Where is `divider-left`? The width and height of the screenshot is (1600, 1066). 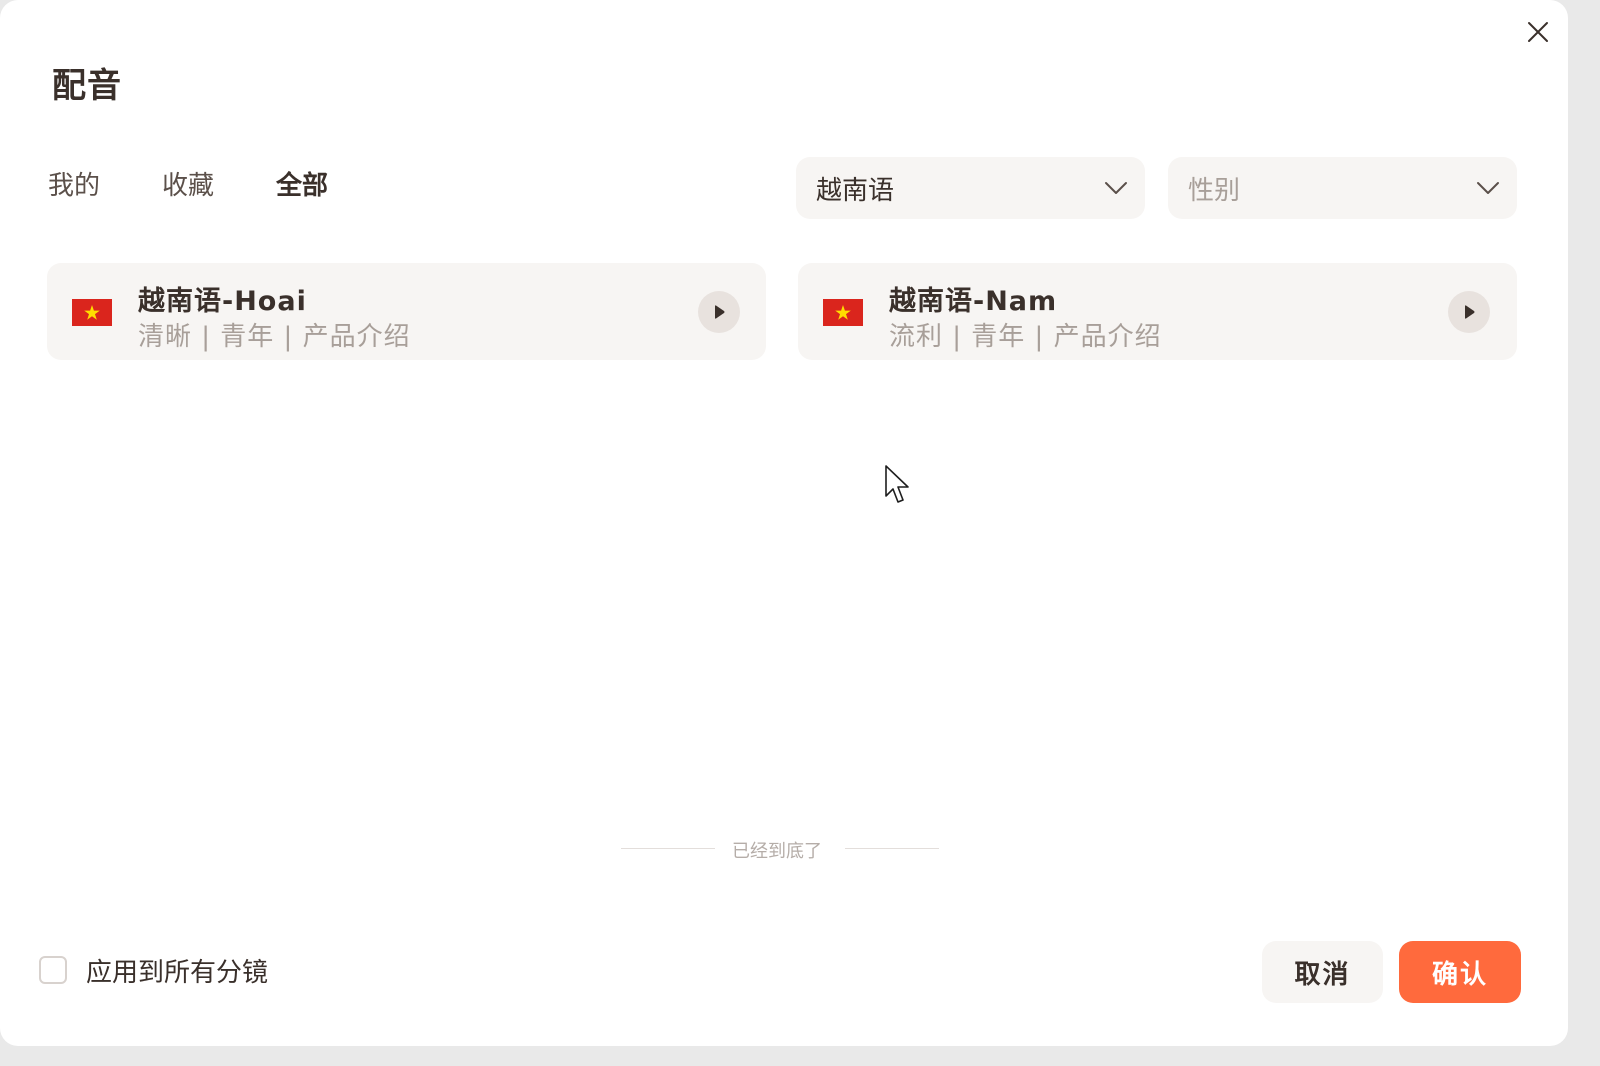 divider-left is located at coordinates (668, 848).